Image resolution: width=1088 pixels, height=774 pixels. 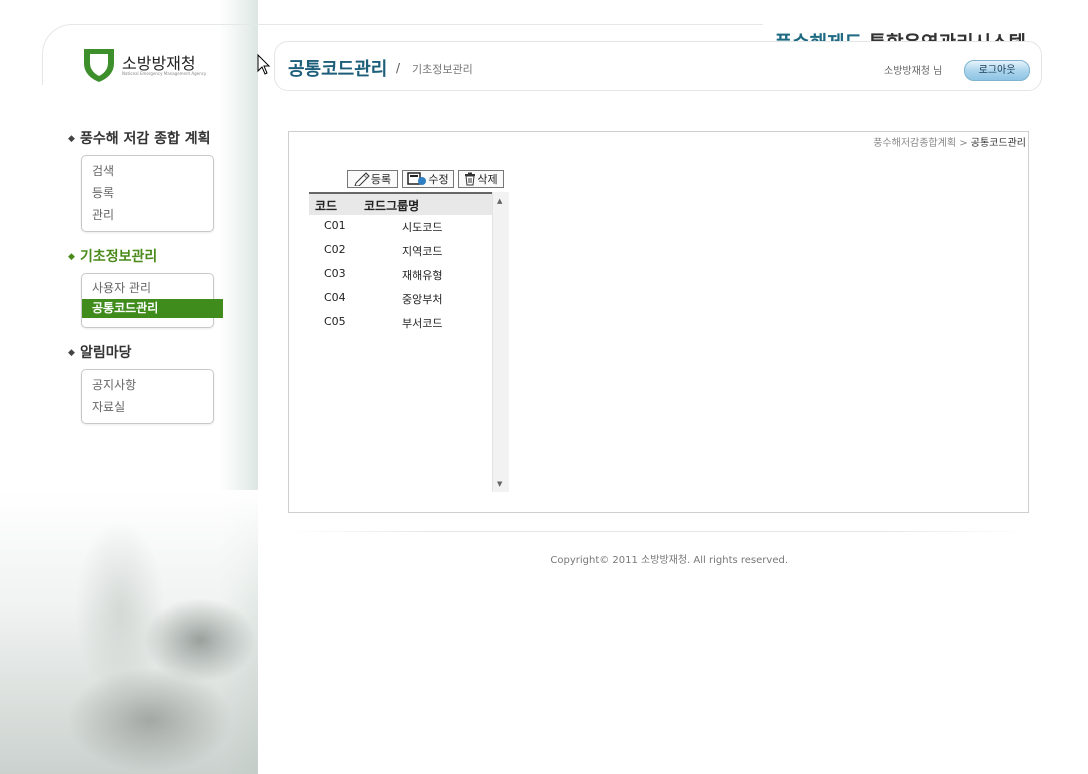 I want to click on submenu-item-notices: 공지사항, so click(x=147, y=385).